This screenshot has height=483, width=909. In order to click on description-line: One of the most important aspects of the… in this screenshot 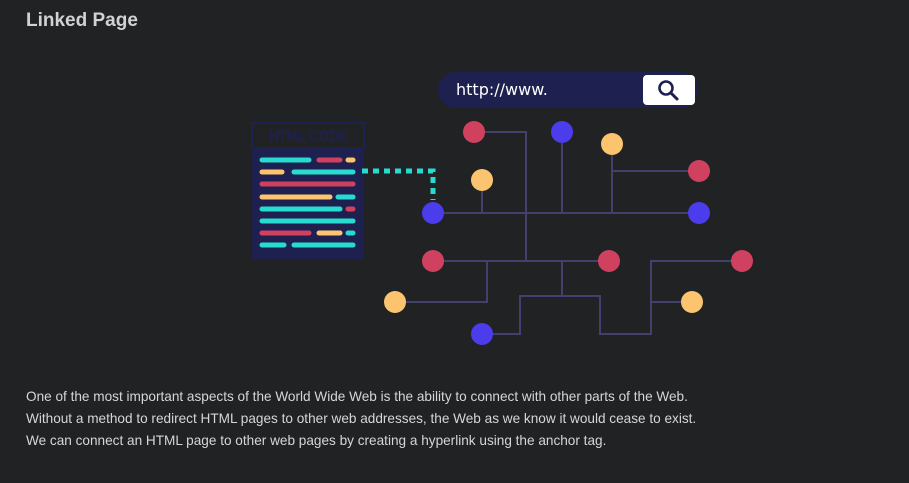, I will do `click(357, 396)`.